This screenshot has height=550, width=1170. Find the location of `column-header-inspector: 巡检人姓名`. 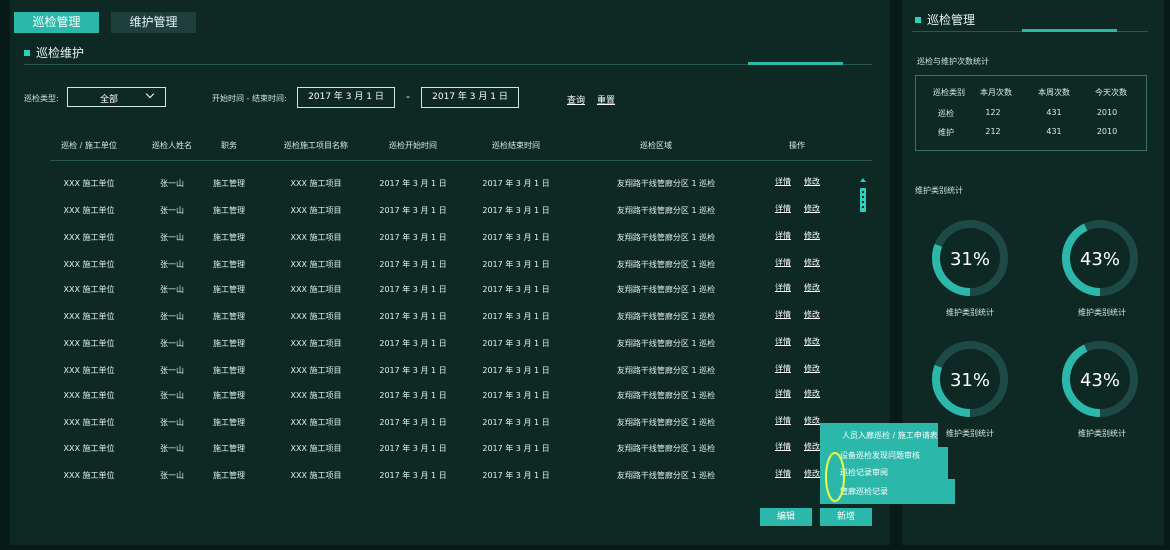

column-header-inspector: 巡检人姓名 is located at coordinates (172, 145).